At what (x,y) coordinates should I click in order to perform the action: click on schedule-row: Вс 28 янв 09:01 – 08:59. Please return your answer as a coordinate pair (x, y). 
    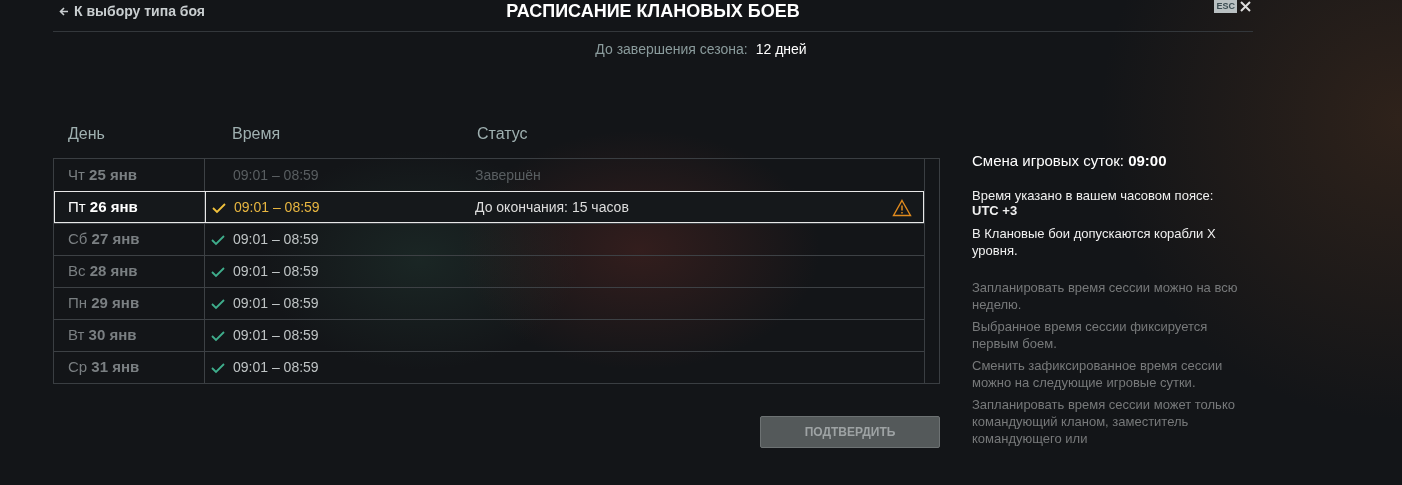
    Looking at the image, I should click on (489, 271).